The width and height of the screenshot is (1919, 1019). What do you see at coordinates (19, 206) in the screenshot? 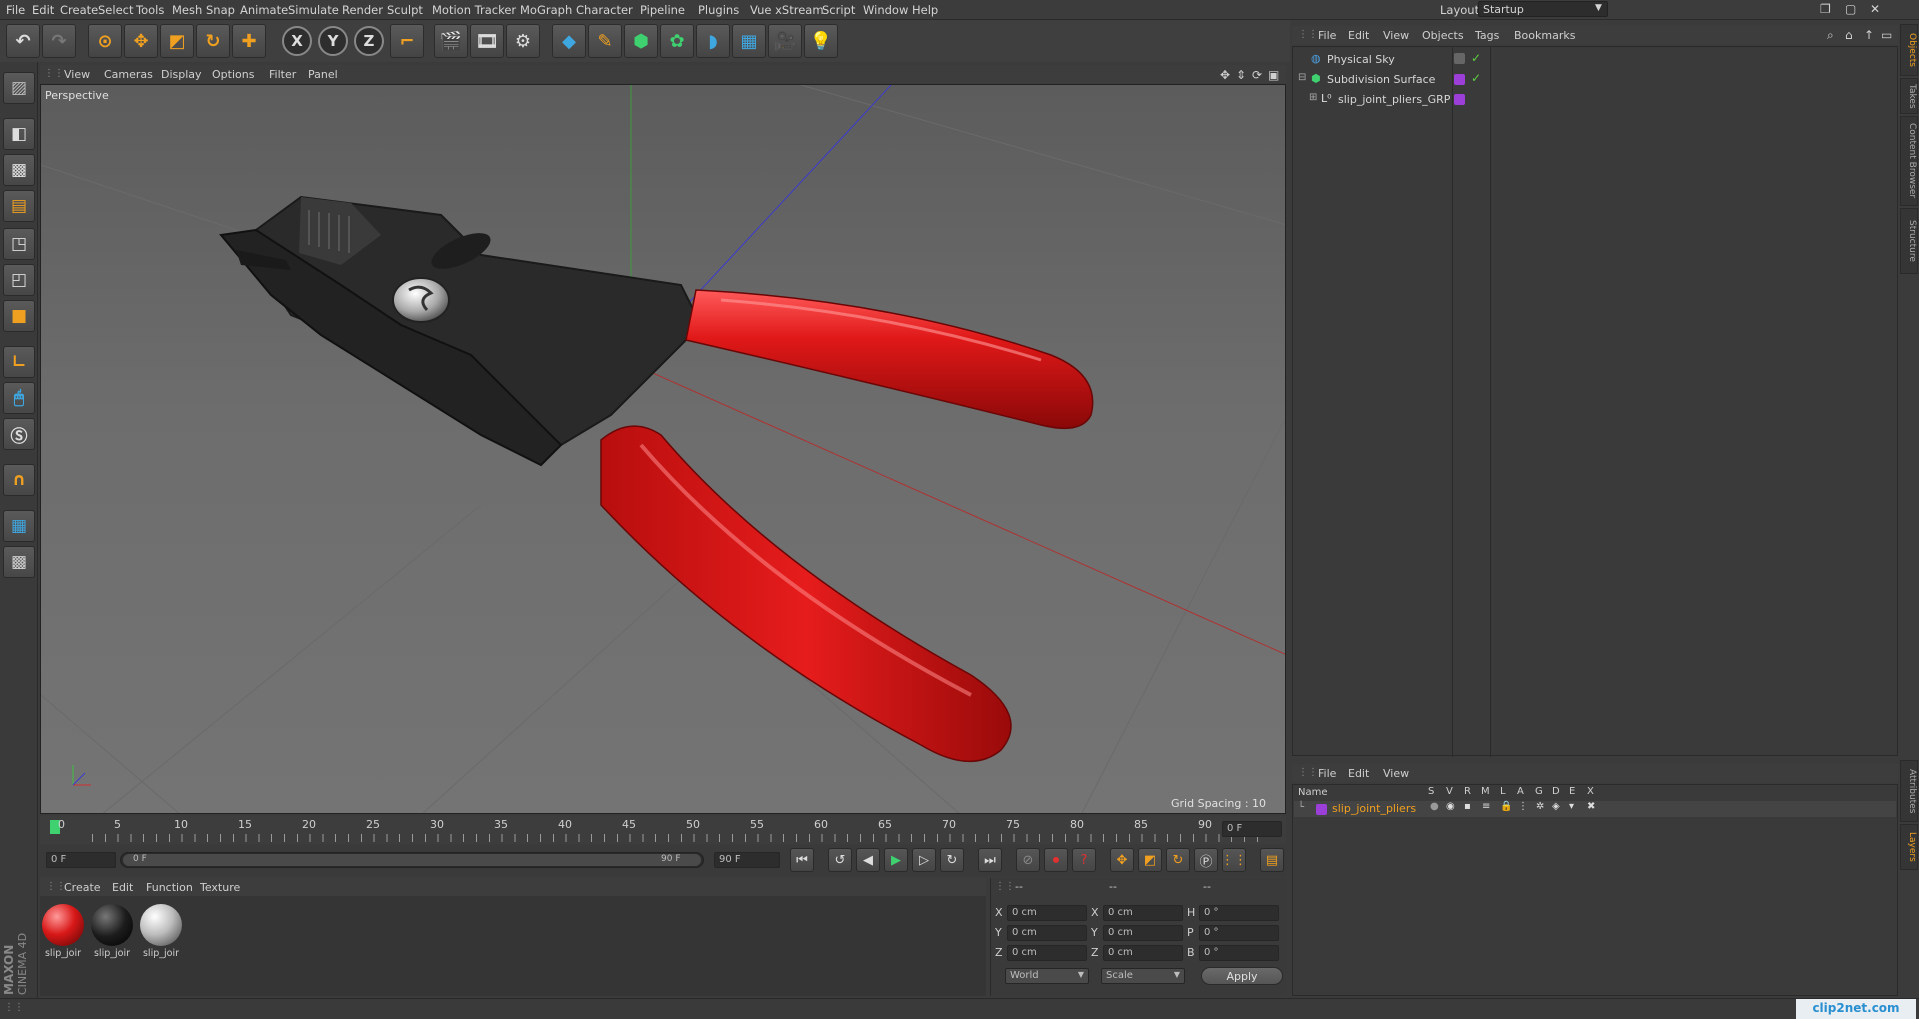
I see `workplane-mode-icon: ▤` at bounding box center [19, 206].